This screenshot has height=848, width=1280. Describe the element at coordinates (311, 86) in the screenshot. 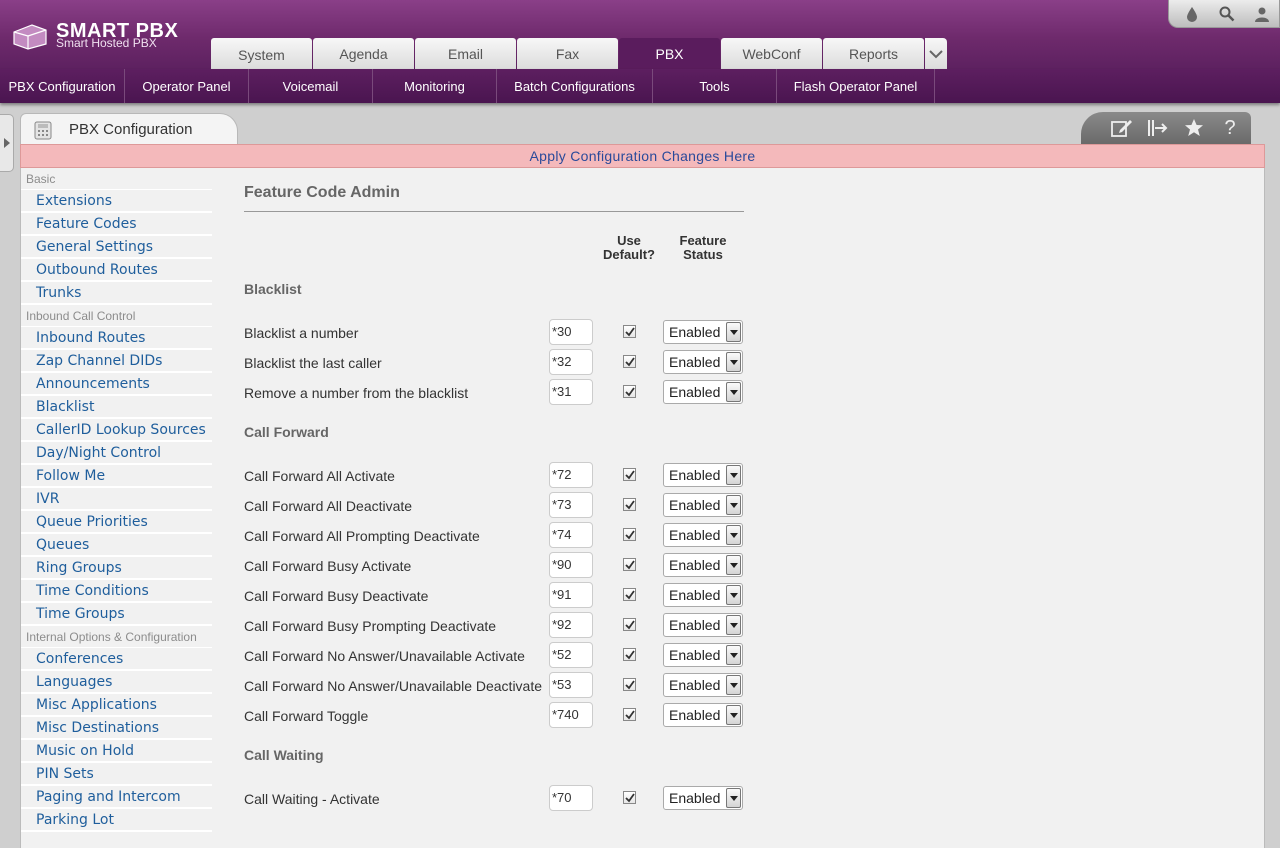

I see `submenu-voicemail: Voicemail` at that location.